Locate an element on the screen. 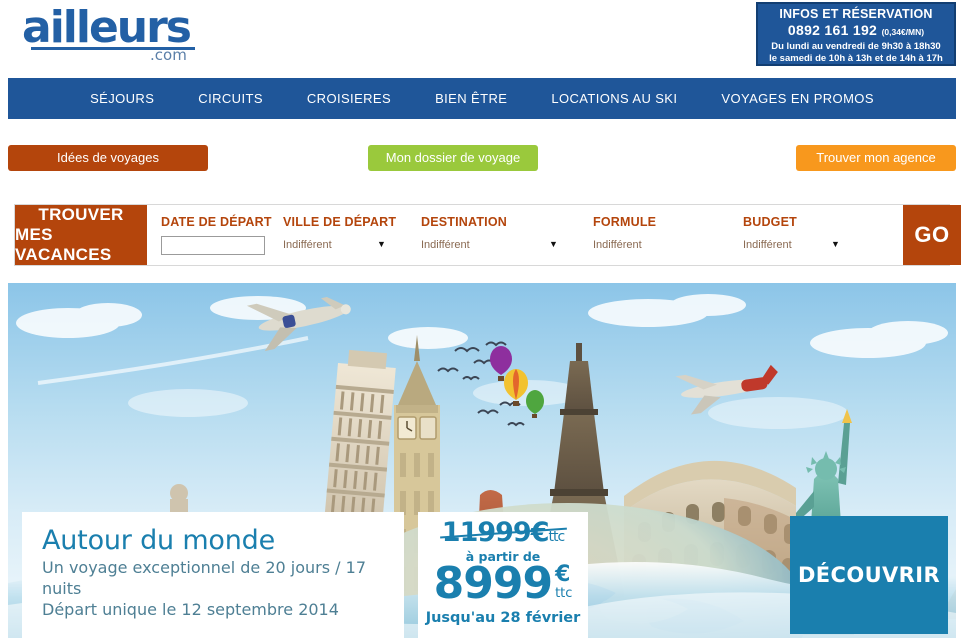  logo-wordmark: ailleurs is located at coordinates (107, 27).